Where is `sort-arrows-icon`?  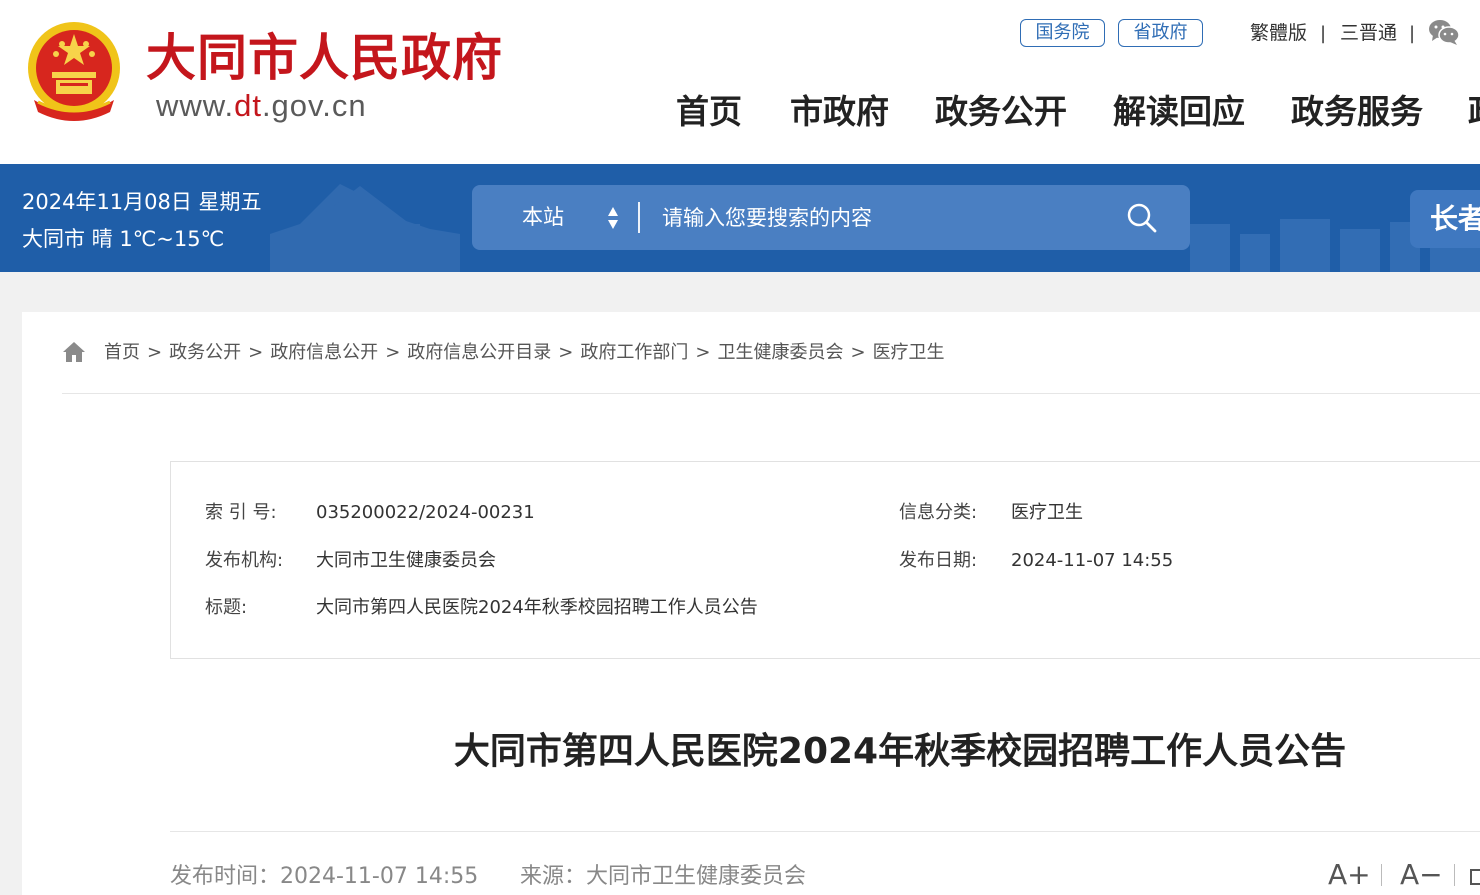
sort-arrows-icon is located at coordinates (613, 218).